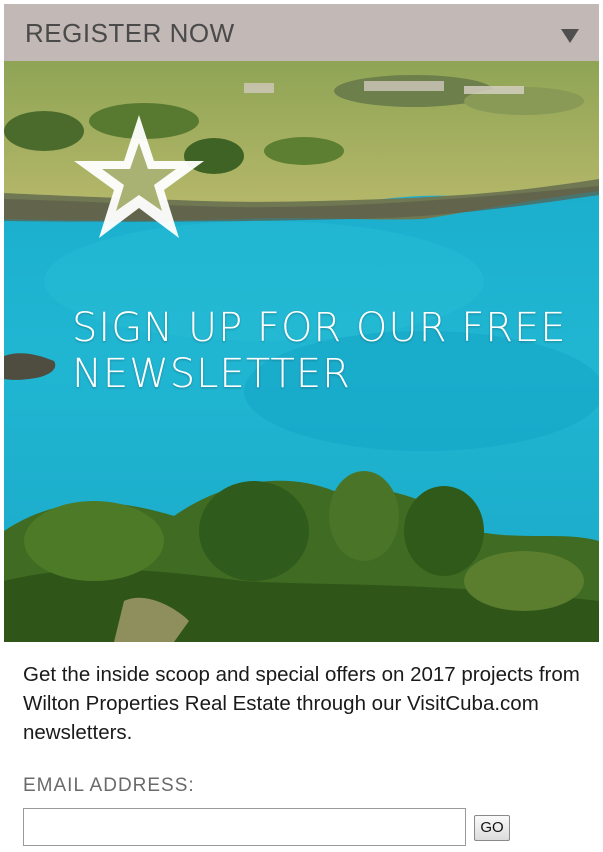 This screenshot has width=603, height=852. Describe the element at coordinates (244, 827) in the screenshot. I see `email-input` at that location.